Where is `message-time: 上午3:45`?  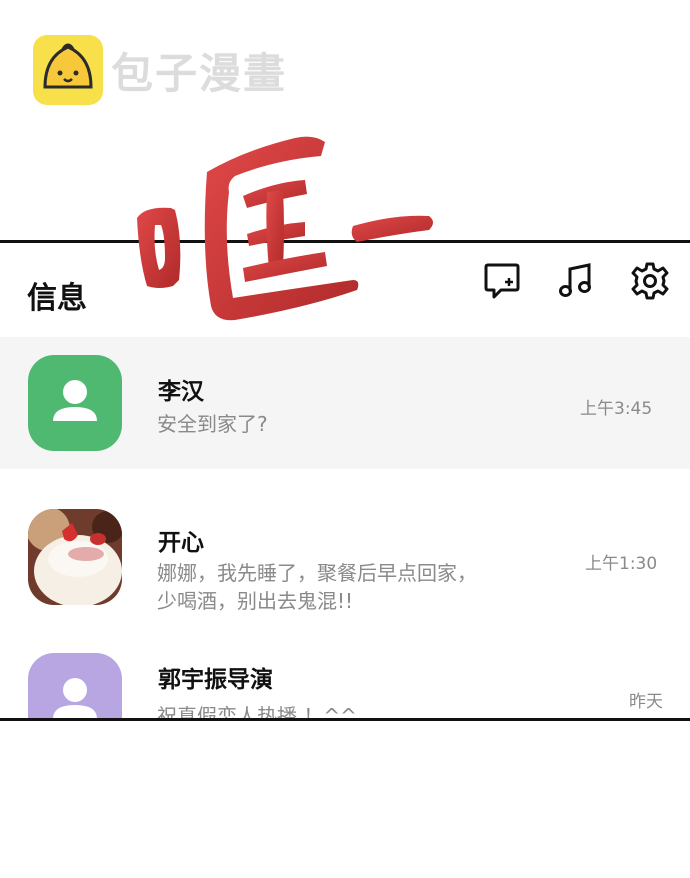 message-time: 上午3:45 is located at coordinates (616, 409).